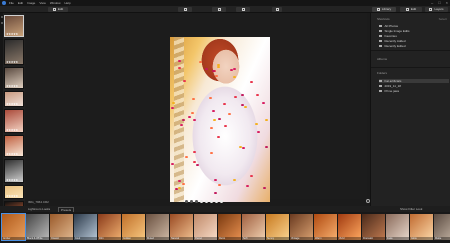  What do you see at coordinates (61, 227) in the screenshot?
I see `filter-preset-thumbnail: Classic` at bounding box center [61, 227].